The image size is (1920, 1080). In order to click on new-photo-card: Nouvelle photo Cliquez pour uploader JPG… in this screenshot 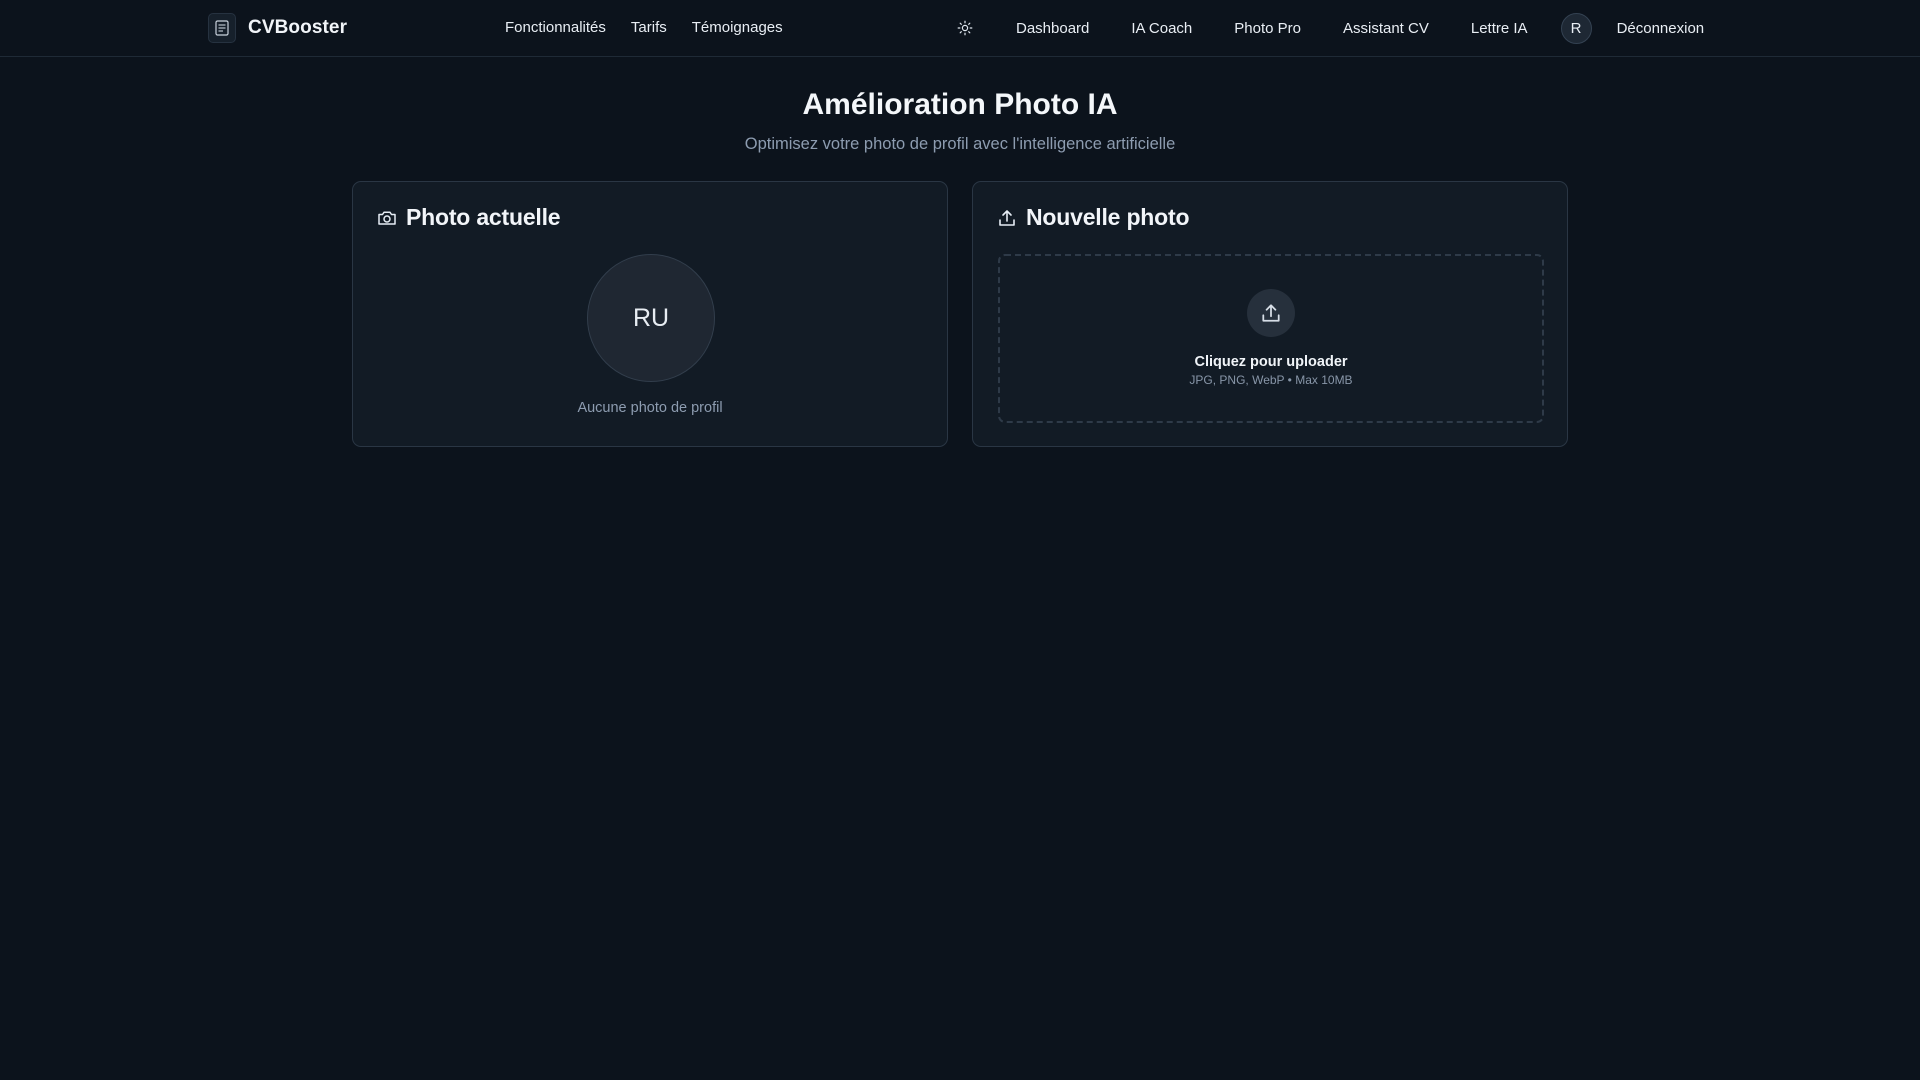, I will do `click(1270, 314)`.